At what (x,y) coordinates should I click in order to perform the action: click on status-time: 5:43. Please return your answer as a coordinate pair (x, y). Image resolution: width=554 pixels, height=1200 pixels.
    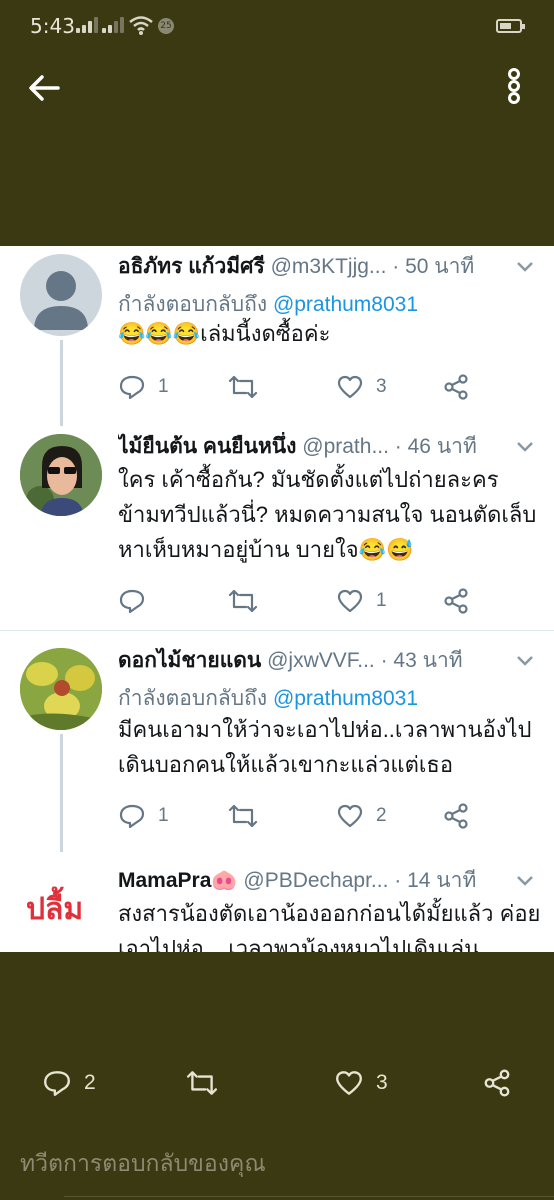
    Looking at the image, I should click on (52, 26).